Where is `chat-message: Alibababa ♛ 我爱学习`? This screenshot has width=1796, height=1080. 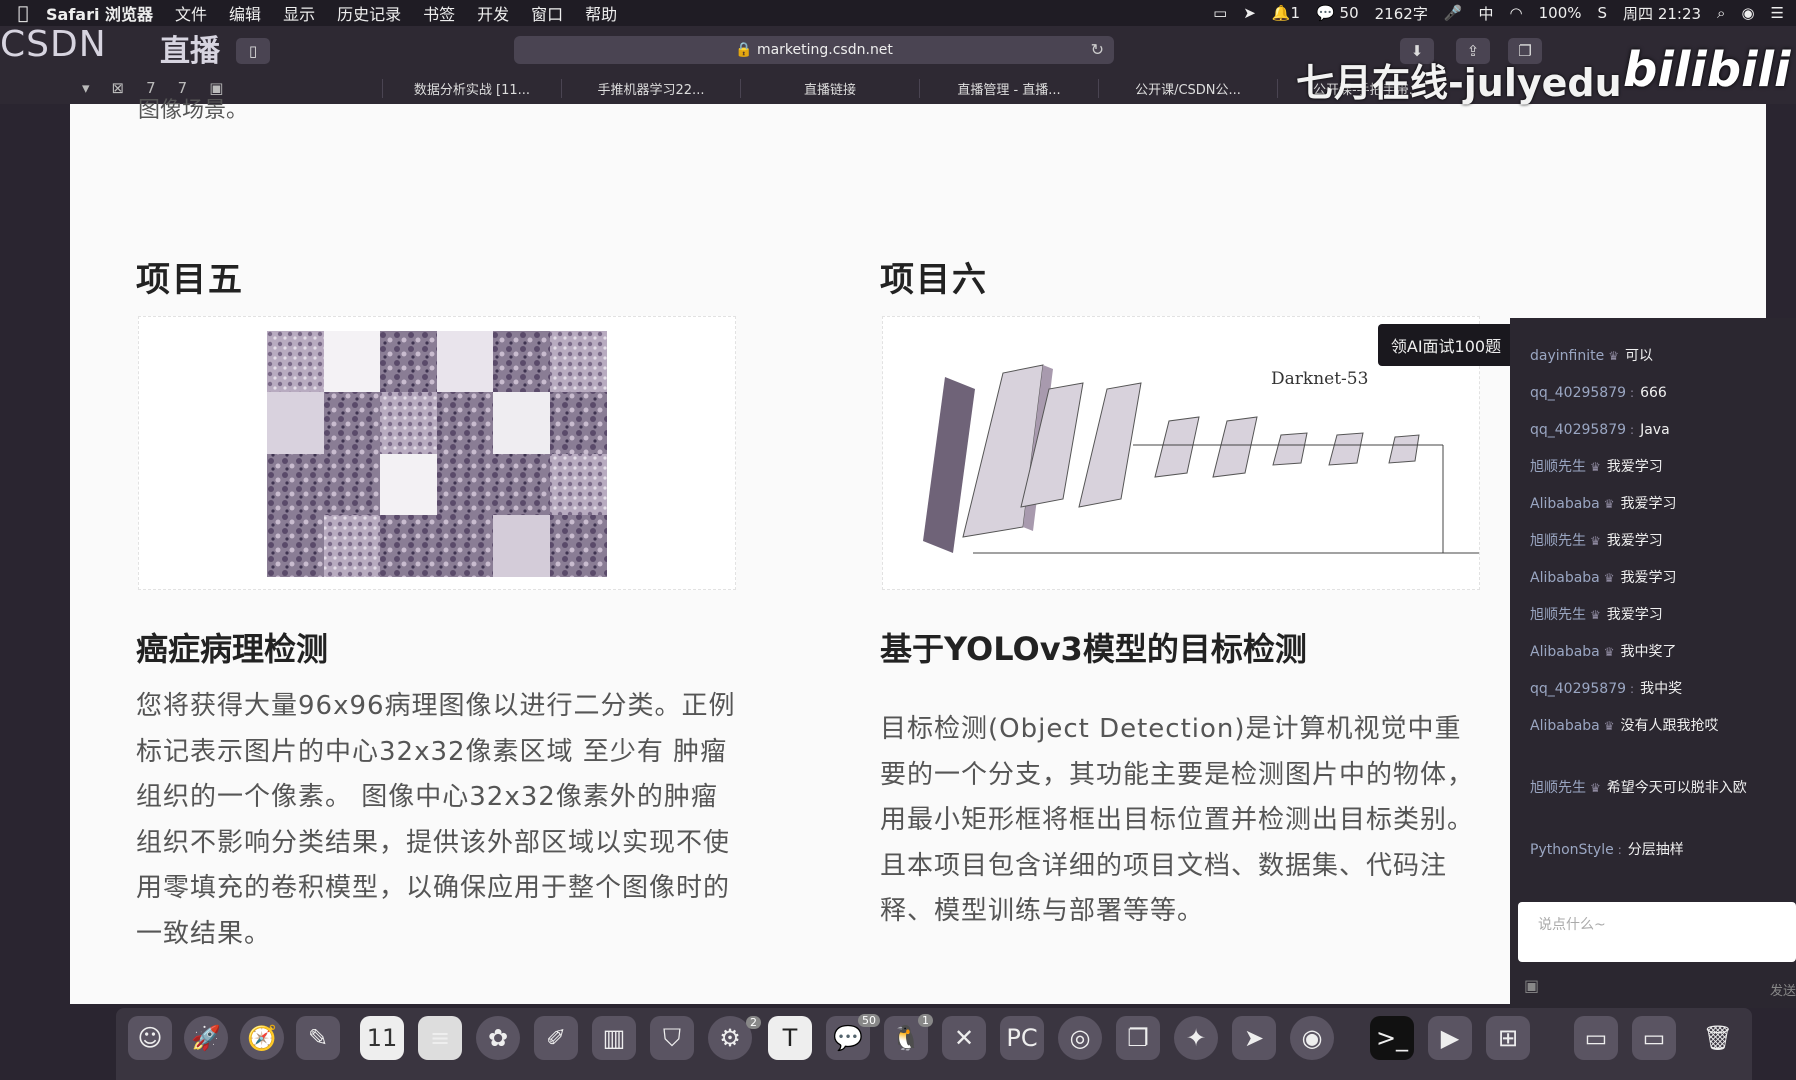
chat-message: Alibababa ♛ 我爱学习 is located at coordinates (1655, 504).